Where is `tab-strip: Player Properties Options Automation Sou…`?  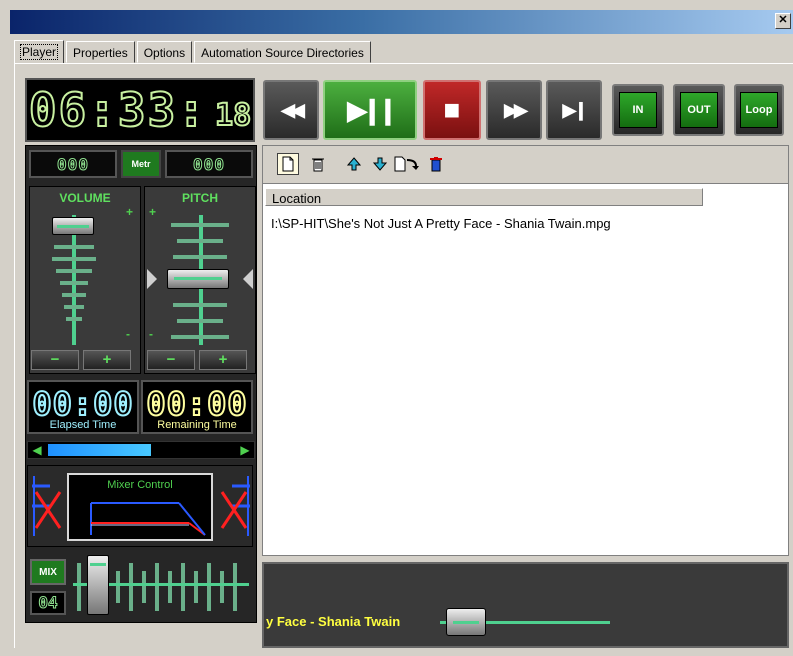 tab-strip: Player Properties Options Automation Sou… is located at coordinates (193, 51).